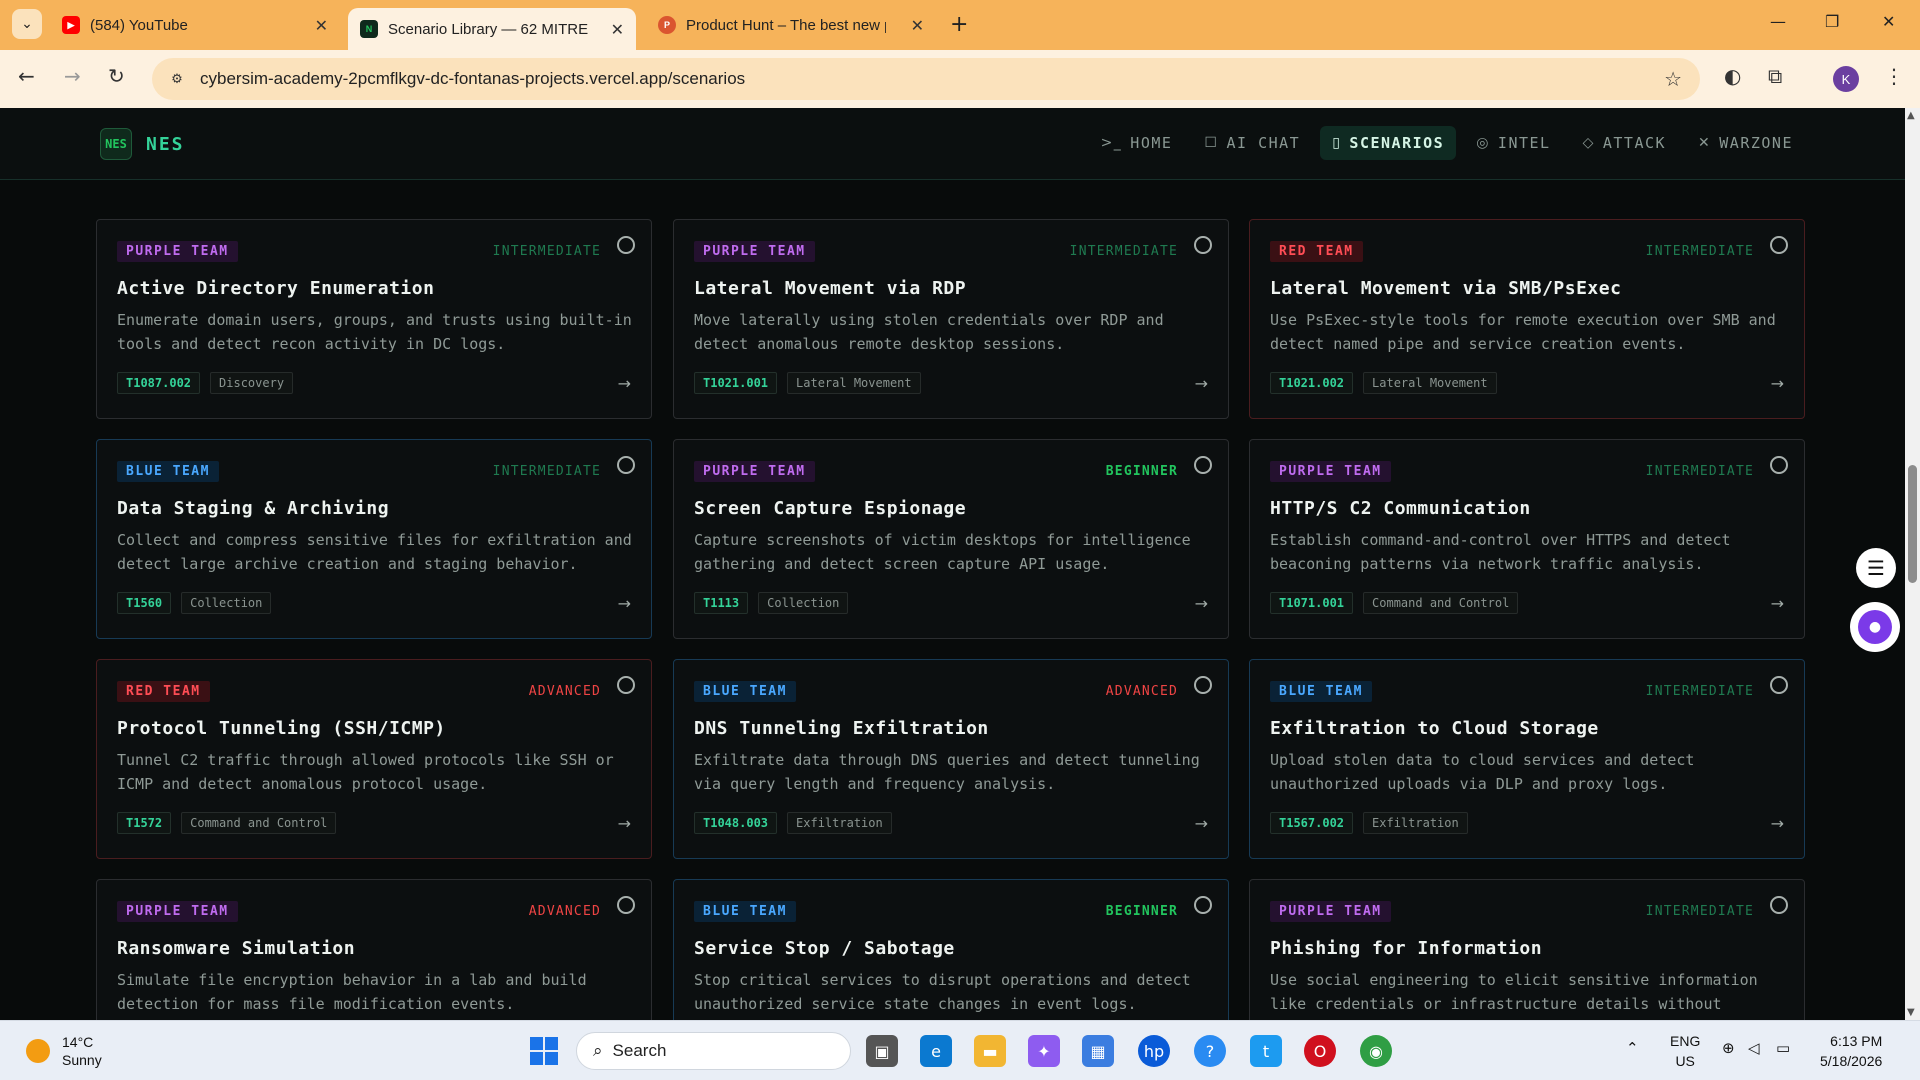  I want to click on difficulty-label: ADVANCED, so click(564, 911).